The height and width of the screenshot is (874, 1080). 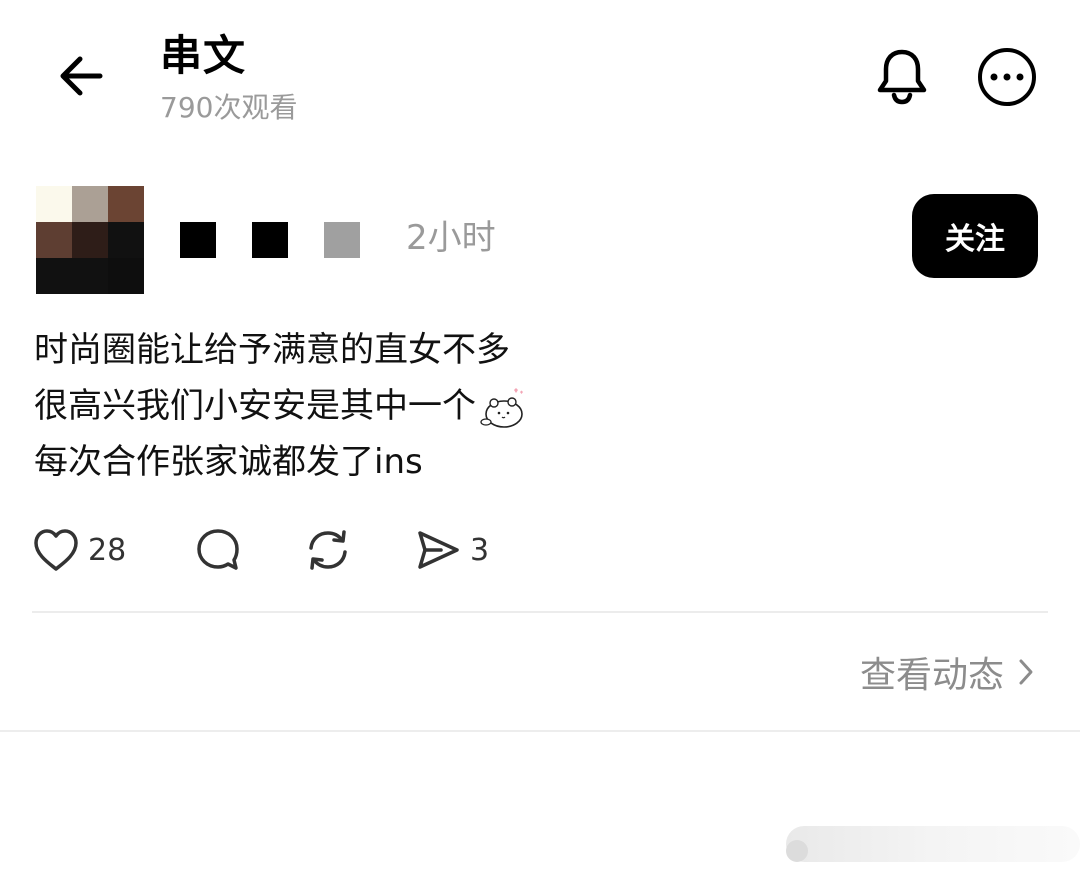 What do you see at coordinates (540, 612) in the screenshot?
I see `divider` at bounding box center [540, 612].